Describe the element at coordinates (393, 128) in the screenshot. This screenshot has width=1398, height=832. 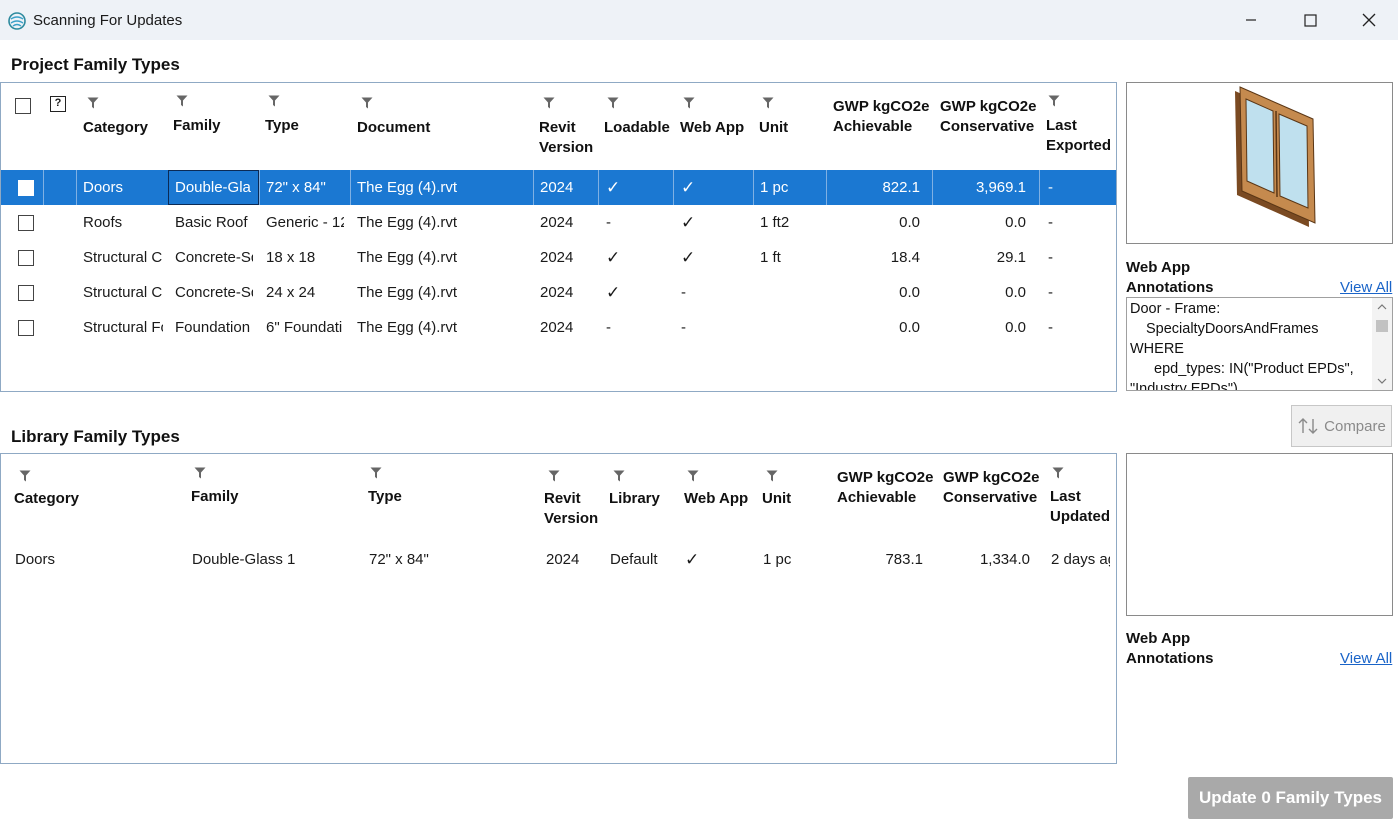
I see `header-document: Document` at that location.